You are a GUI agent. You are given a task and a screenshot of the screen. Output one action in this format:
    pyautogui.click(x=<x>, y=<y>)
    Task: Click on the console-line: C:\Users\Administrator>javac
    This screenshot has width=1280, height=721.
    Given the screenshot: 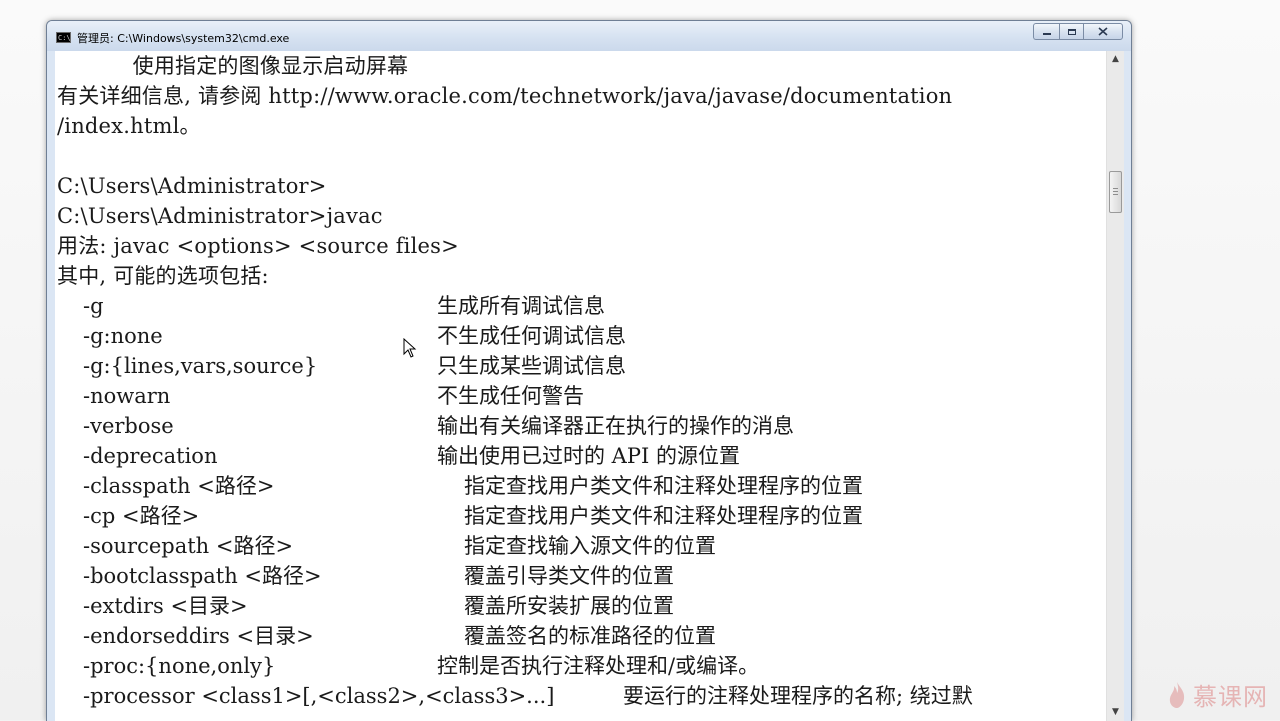 What is the action you would take?
    pyautogui.click(x=504, y=216)
    